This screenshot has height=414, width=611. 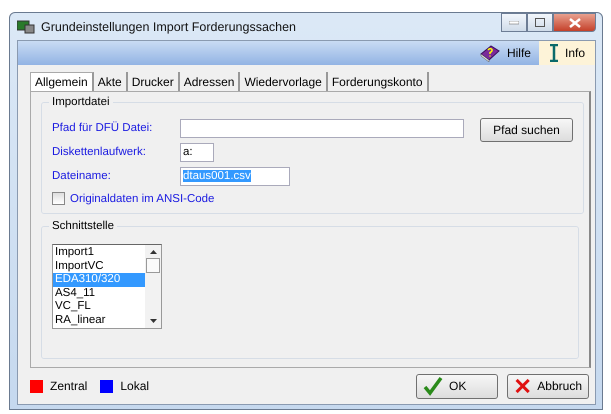 I want to click on cancel-button: Abbruch, so click(x=548, y=386).